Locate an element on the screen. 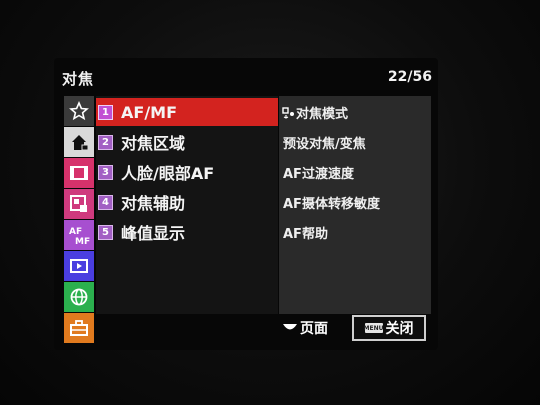  globe-icon is located at coordinates (79, 297).